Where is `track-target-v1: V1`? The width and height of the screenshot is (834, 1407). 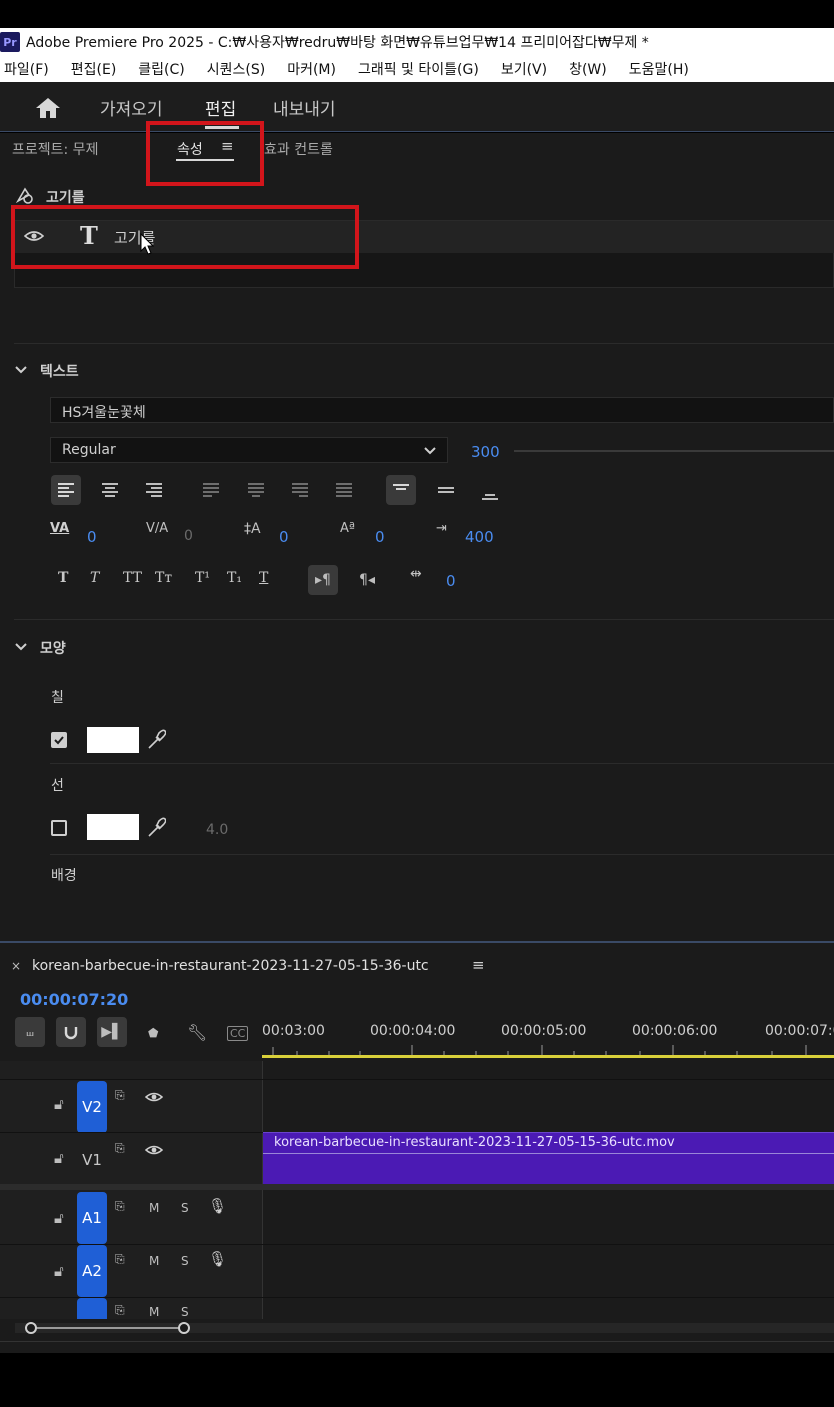
track-target-v1: V1 is located at coordinates (92, 1160).